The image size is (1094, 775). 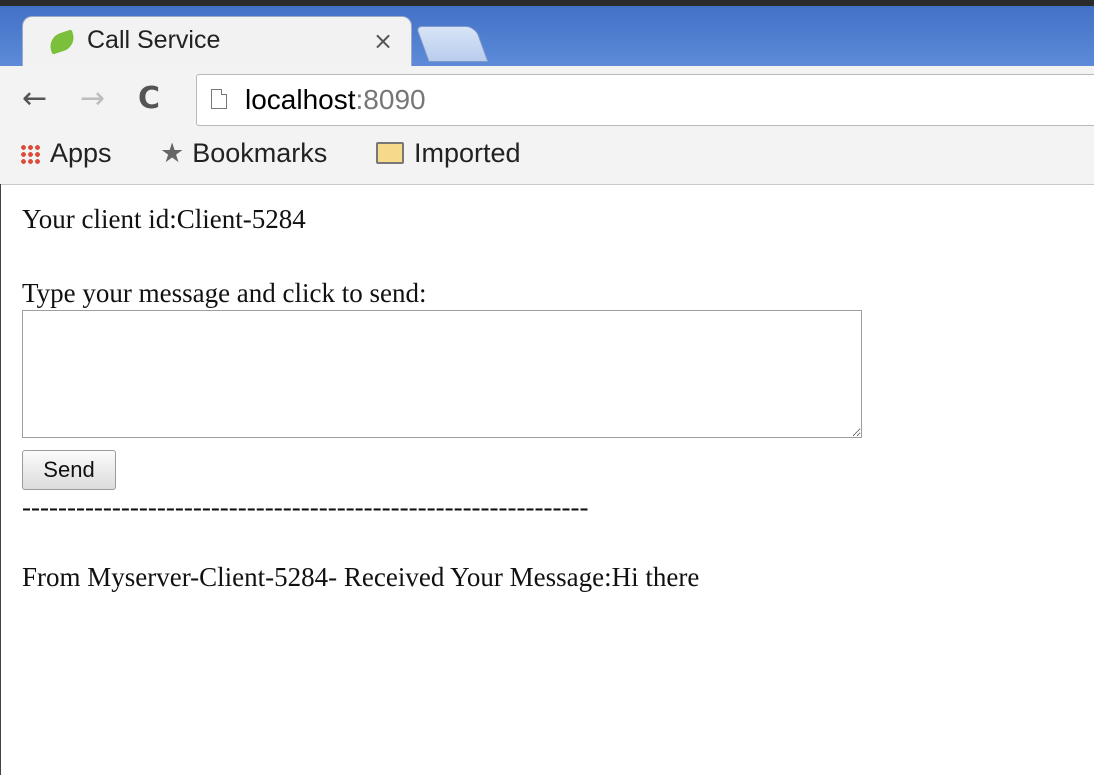 What do you see at coordinates (34, 99) in the screenshot?
I see `back-button: ←` at bounding box center [34, 99].